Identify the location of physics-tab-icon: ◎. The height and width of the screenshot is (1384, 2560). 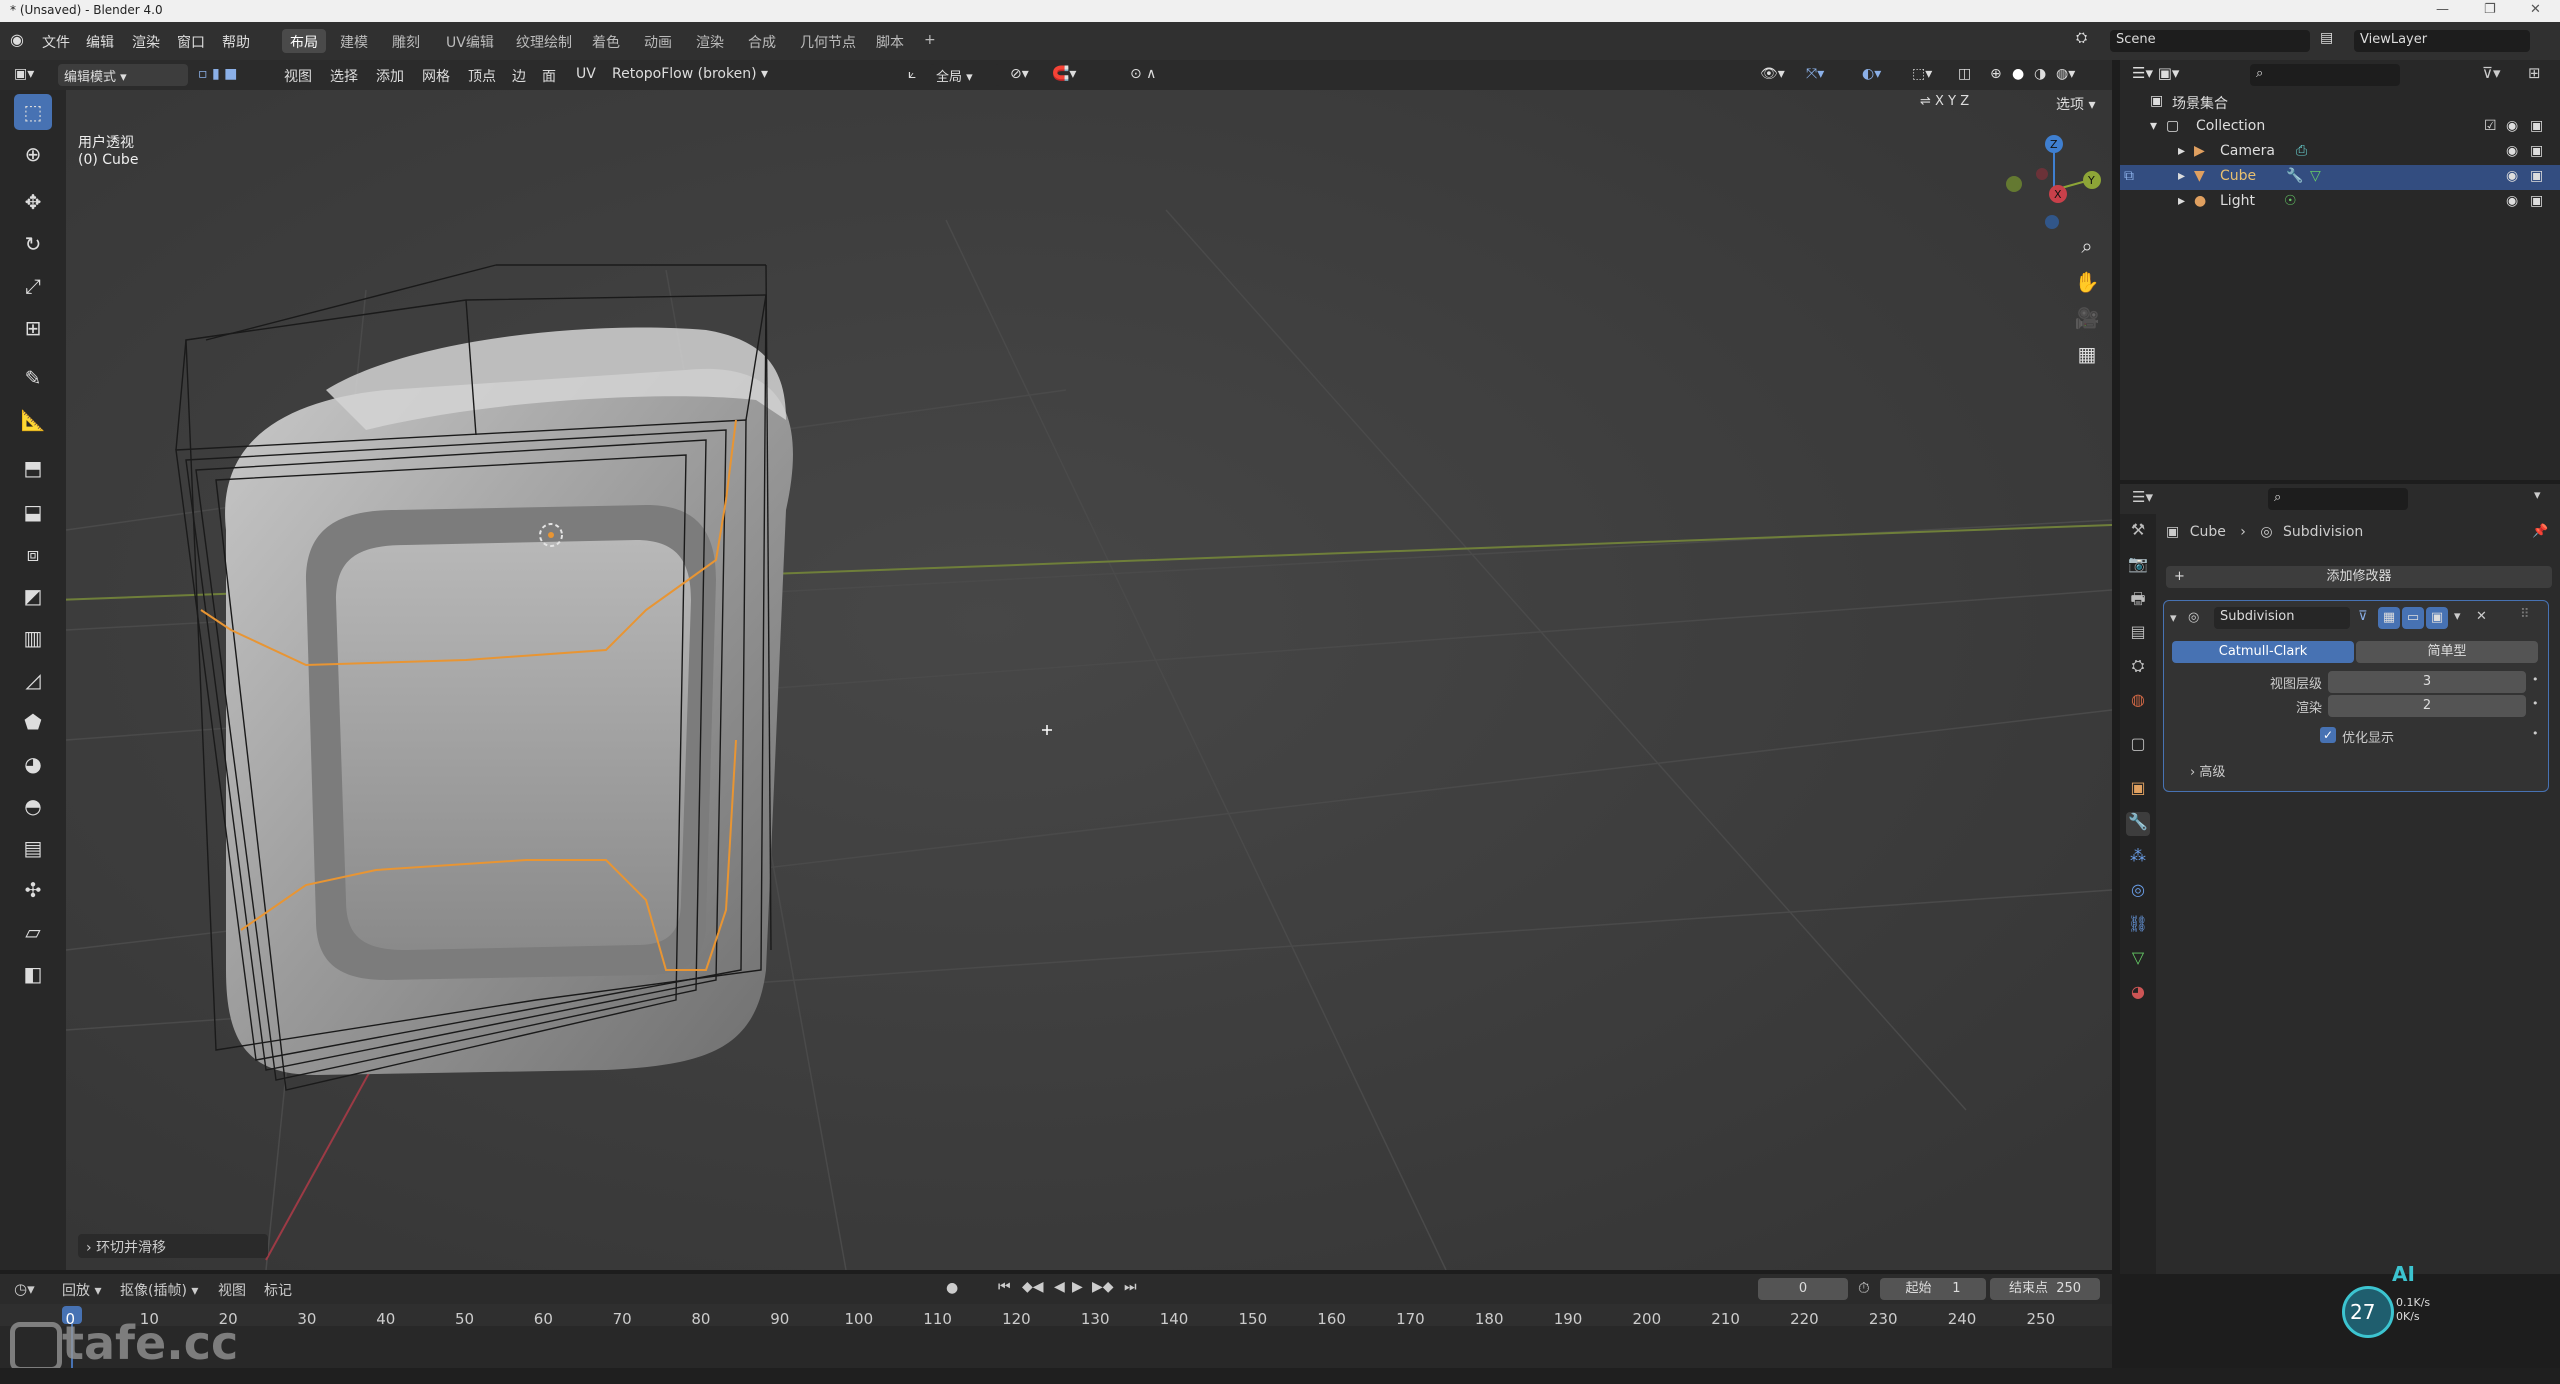
(2138, 892).